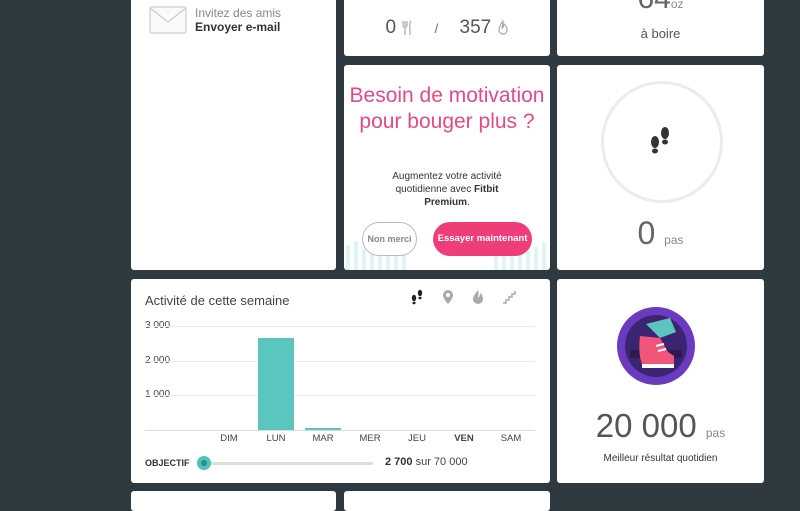 This screenshot has width=800, height=511. Describe the element at coordinates (447, 108) in the screenshot. I see `promo-title: Besoin de motivation pour bouger plus ?` at that location.